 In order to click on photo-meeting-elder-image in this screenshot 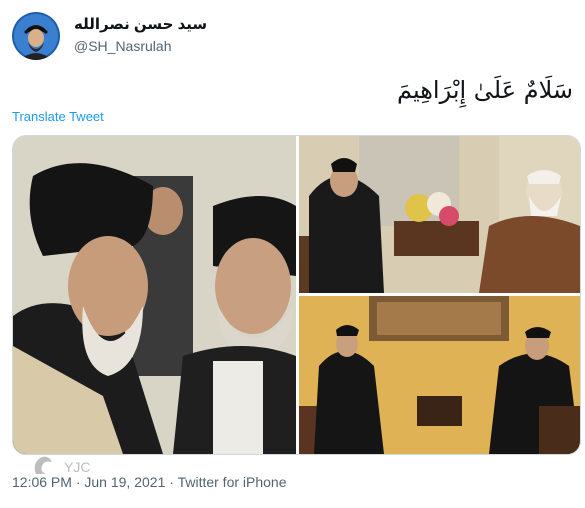, I will do `click(439, 214)`.